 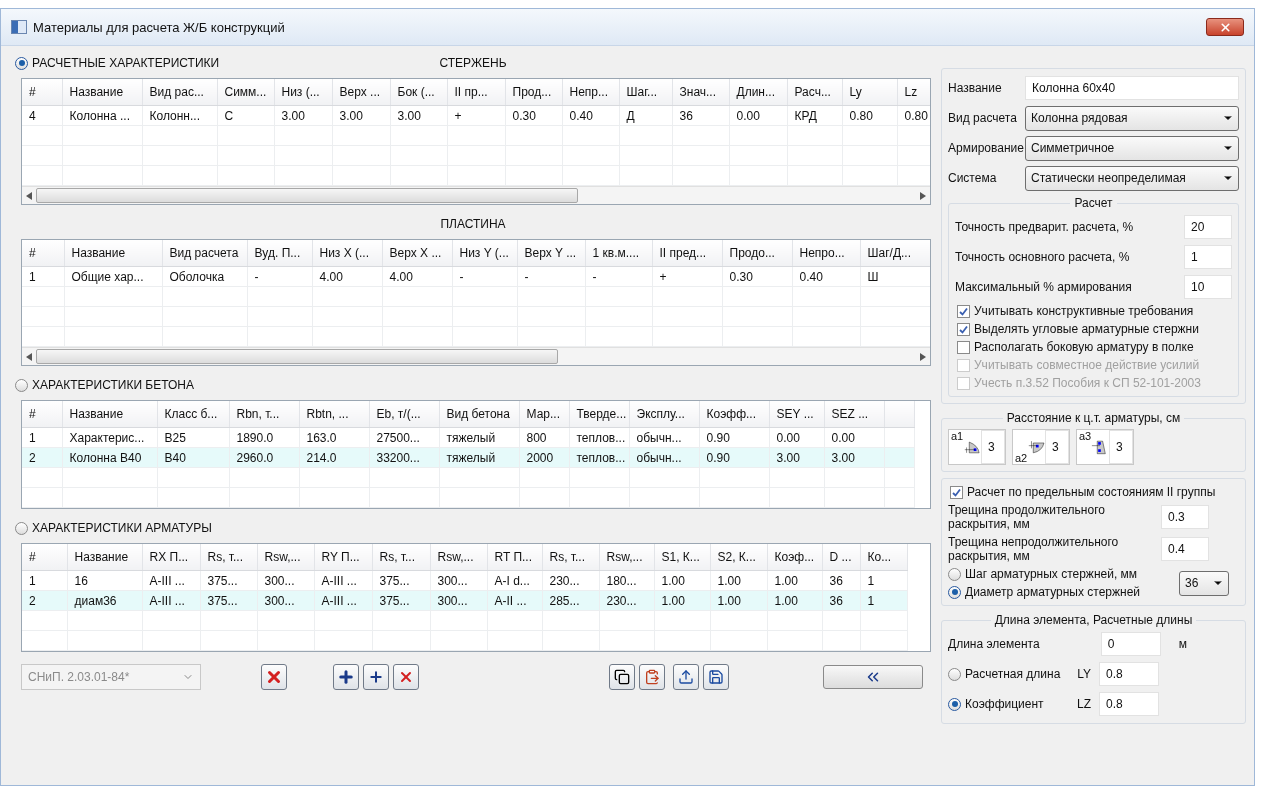 What do you see at coordinates (1204, 583) in the screenshot?
I see `diameter-dropdown: 36` at bounding box center [1204, 583].